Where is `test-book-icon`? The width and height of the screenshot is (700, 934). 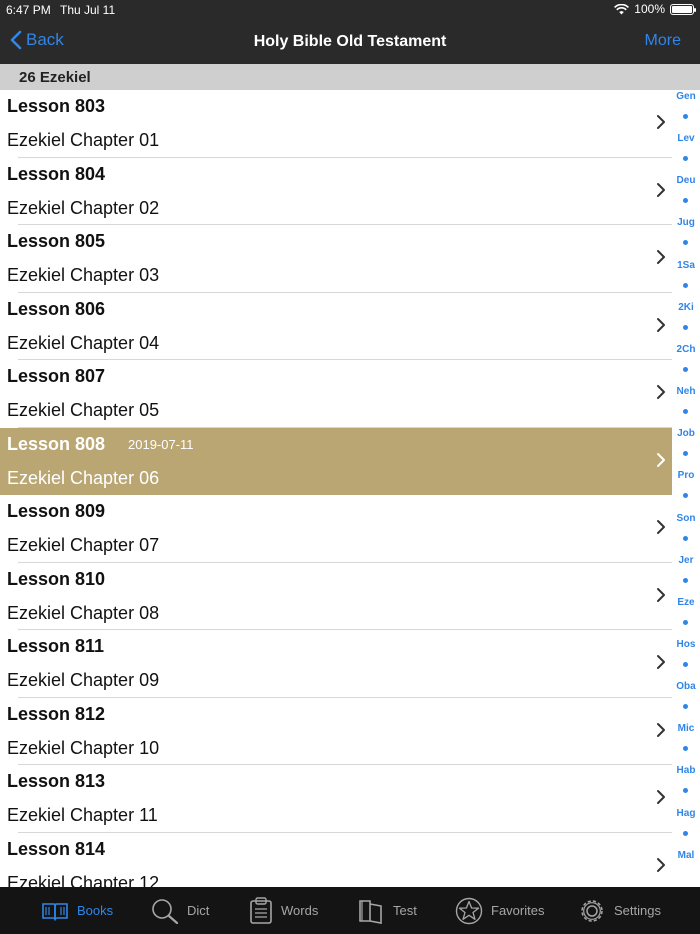
test-book-icon is located at coordinates (371, 911).